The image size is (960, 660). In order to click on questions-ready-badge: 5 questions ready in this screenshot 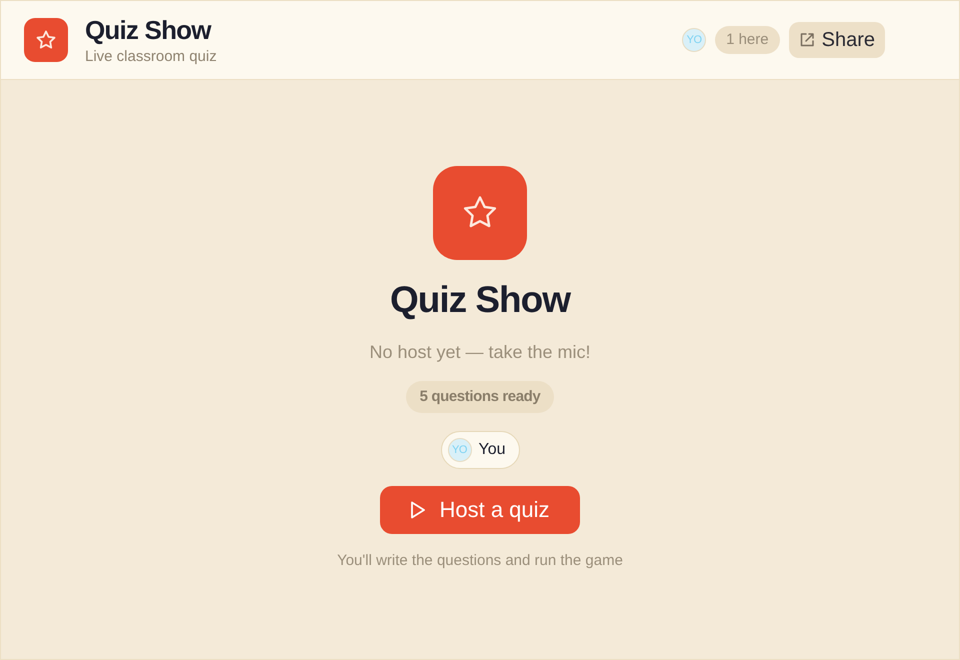, I will do `click(480, 397)`.